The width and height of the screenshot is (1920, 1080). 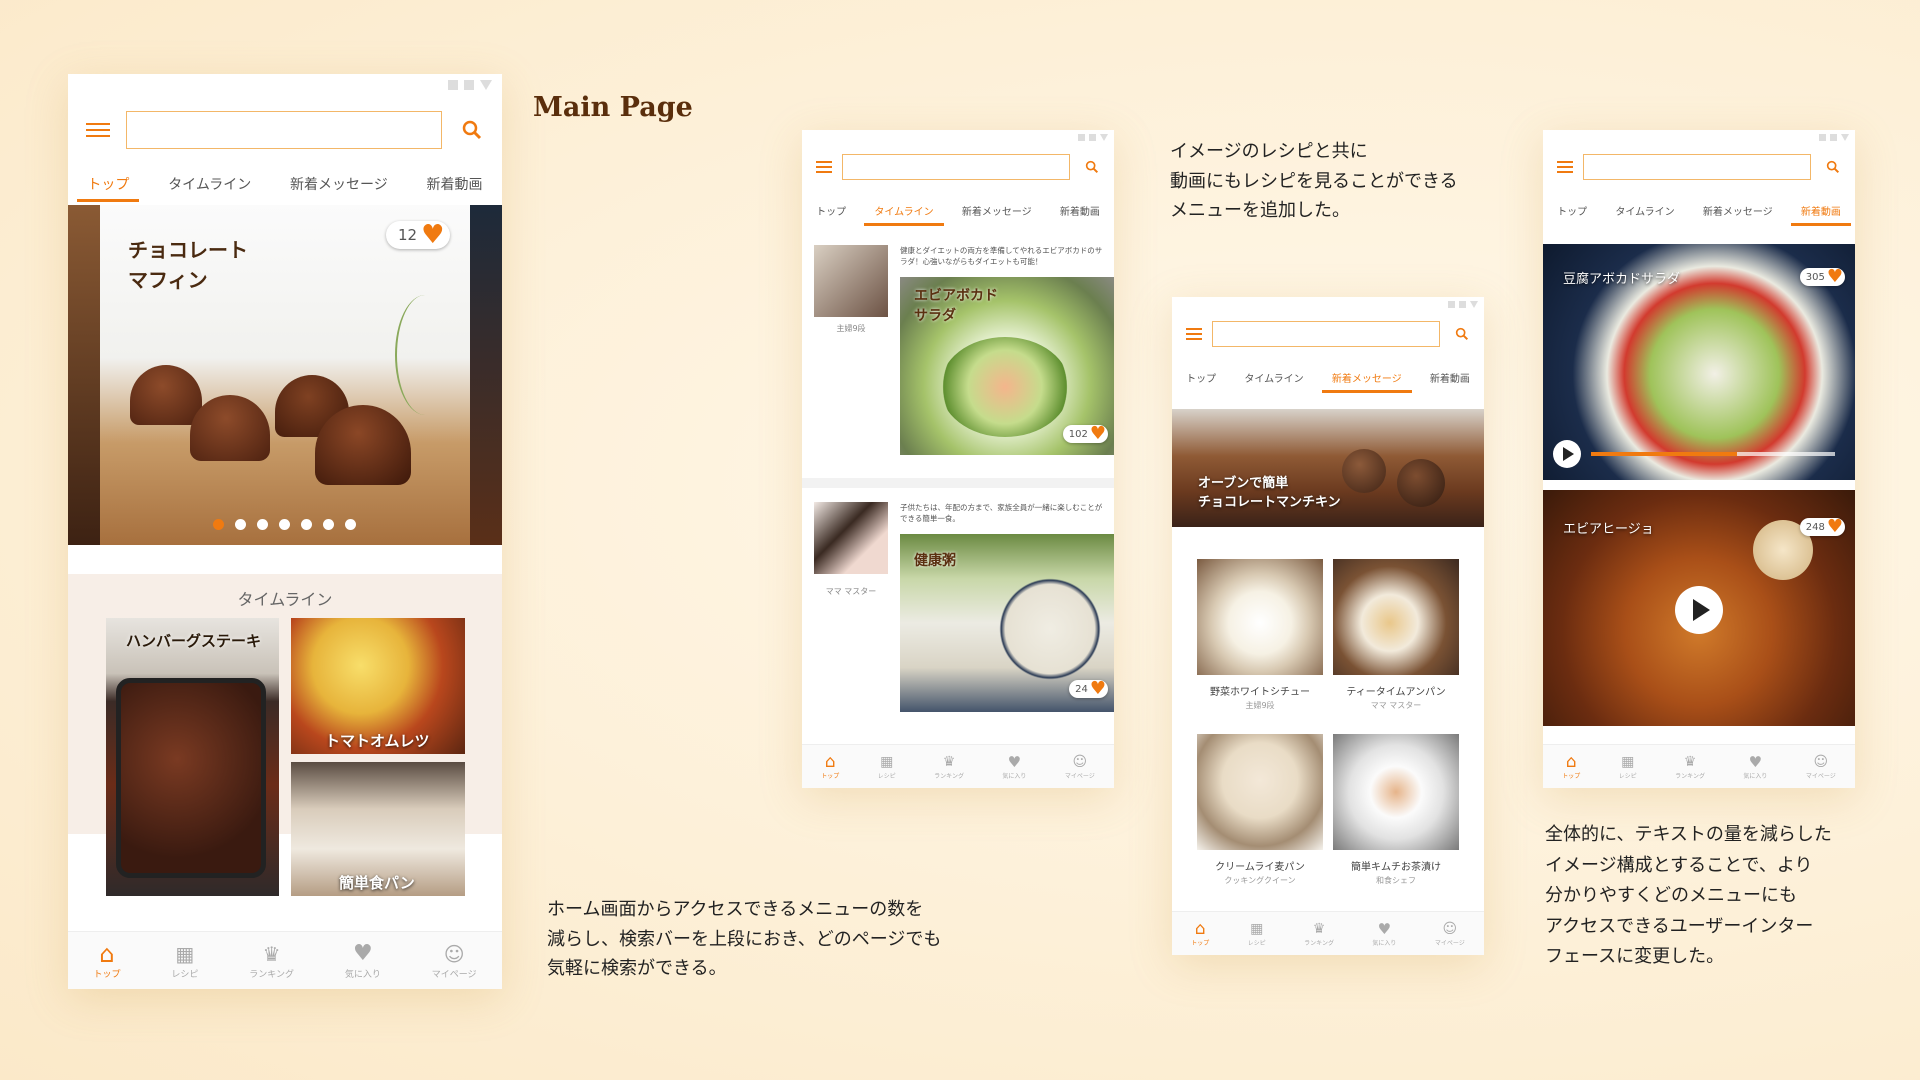 I want to click on recipe-title: ティータイムアンパン, so click(x=1396, y=692).